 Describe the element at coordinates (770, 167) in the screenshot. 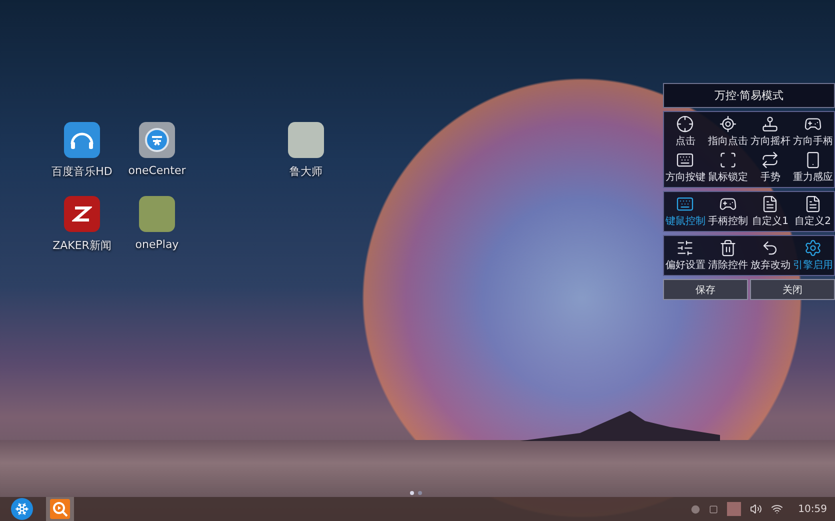

I see `tool-button: 手势` at that location.